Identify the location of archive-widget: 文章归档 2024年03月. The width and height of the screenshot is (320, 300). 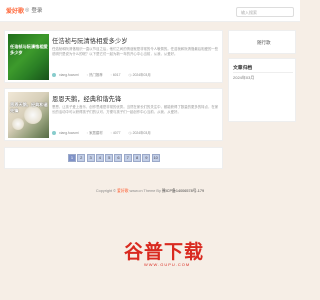
(262, 90).